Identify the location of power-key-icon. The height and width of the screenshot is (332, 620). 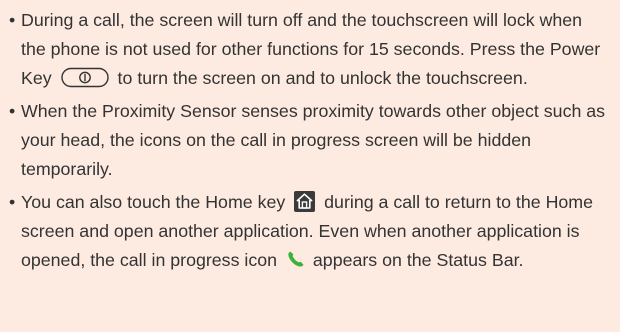
(84, 77).